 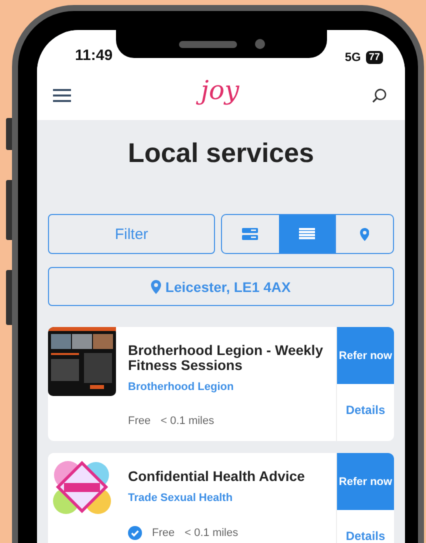 I want to click on list-icon, so click(x=307, y=234).